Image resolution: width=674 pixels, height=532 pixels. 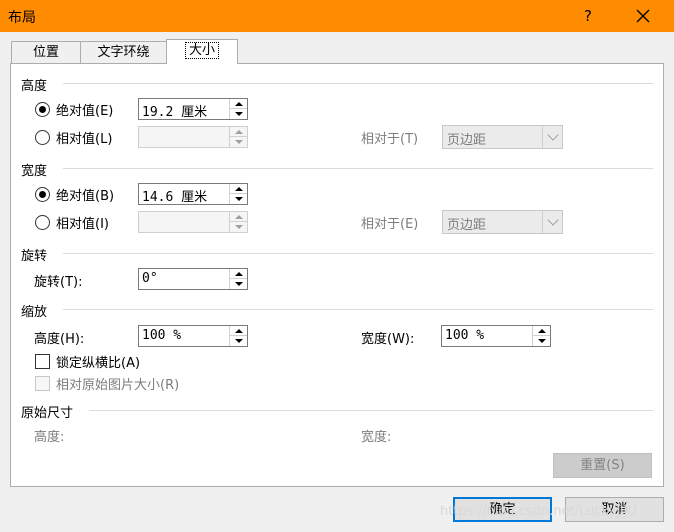 I want to click on close-button, so click(x=643, y=16).